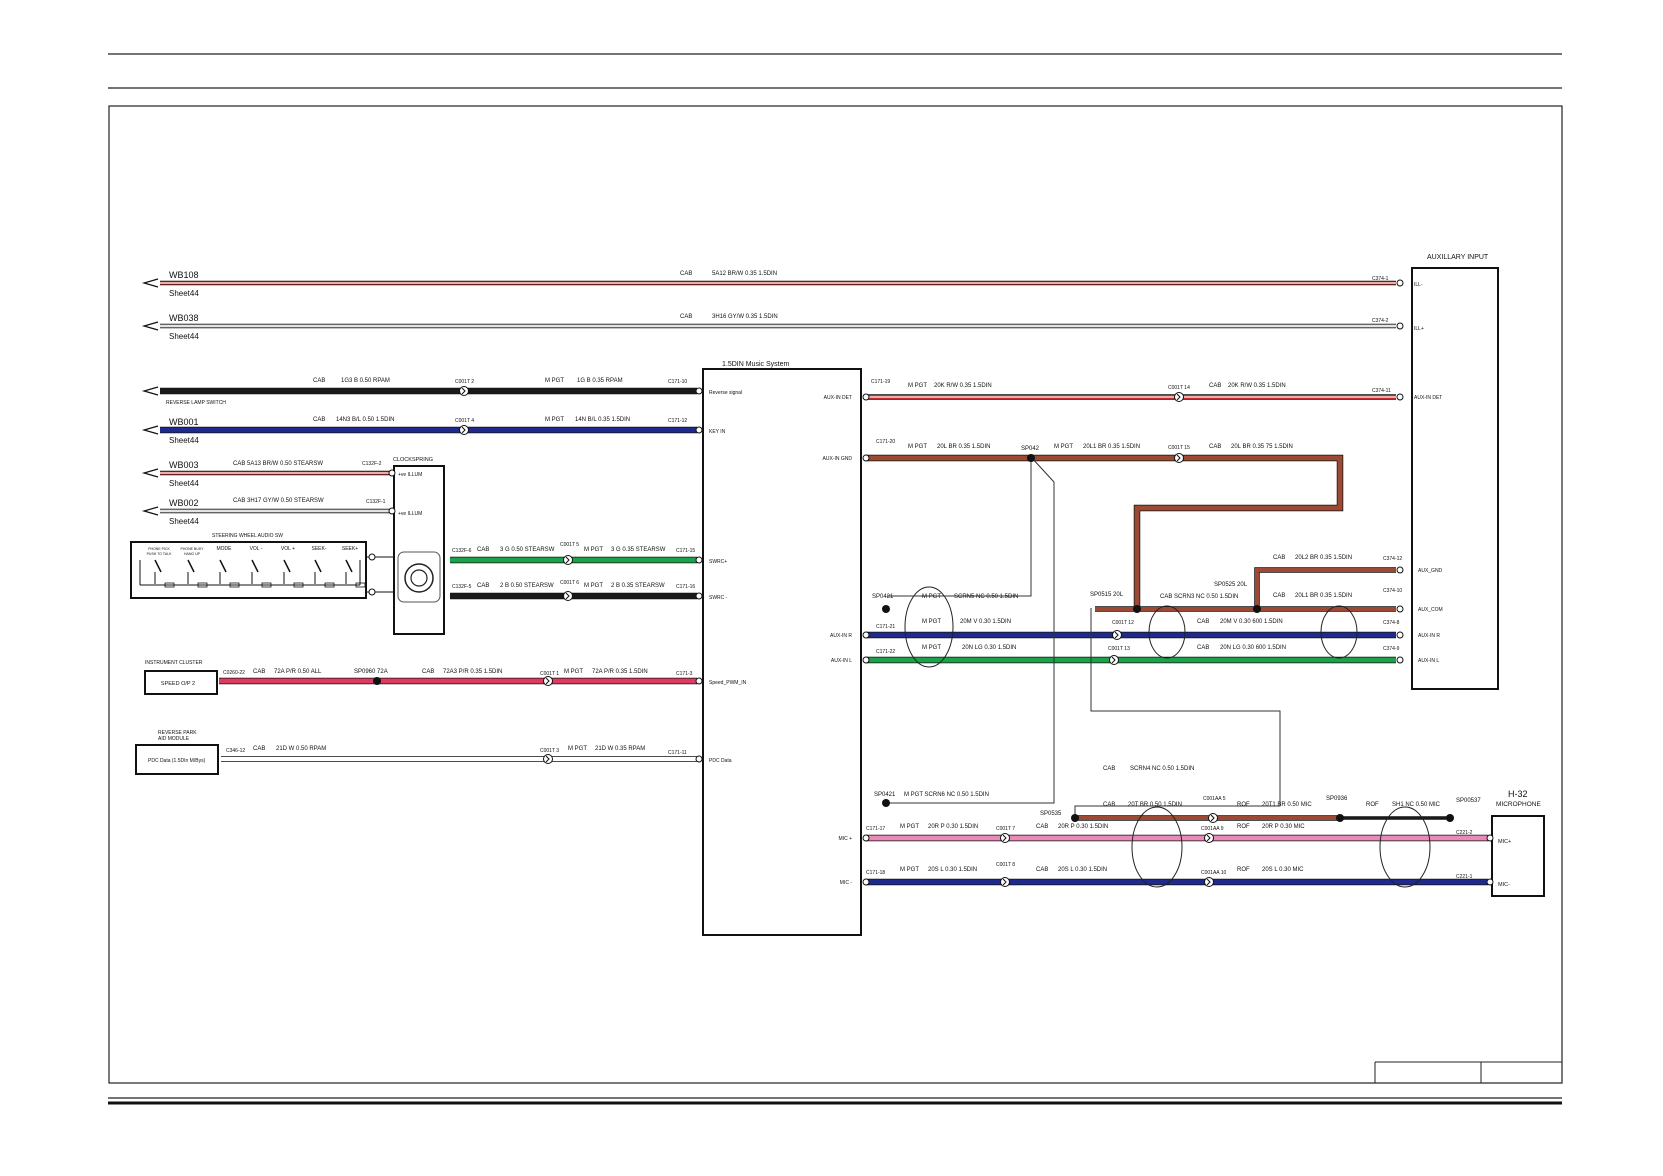  I want to click on wire-label: M PGT SCRN6 NC 0.50 1.5DIN, so click(946, 795).